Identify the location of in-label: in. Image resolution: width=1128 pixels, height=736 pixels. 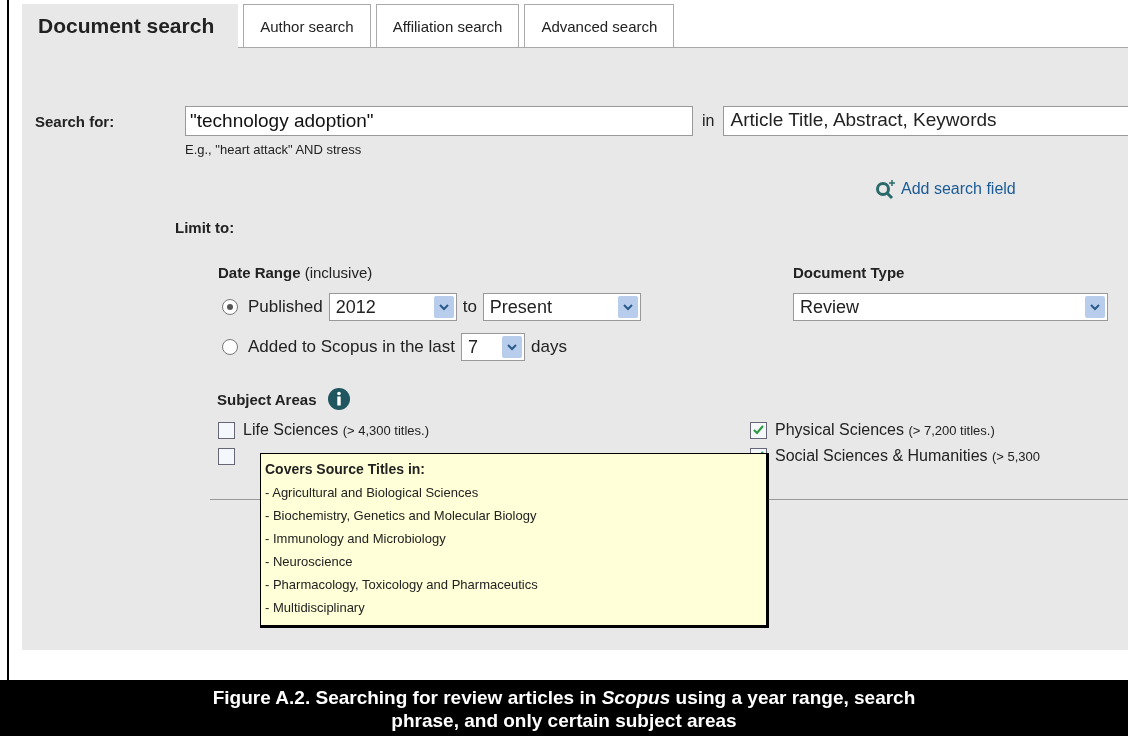
(708, 121).